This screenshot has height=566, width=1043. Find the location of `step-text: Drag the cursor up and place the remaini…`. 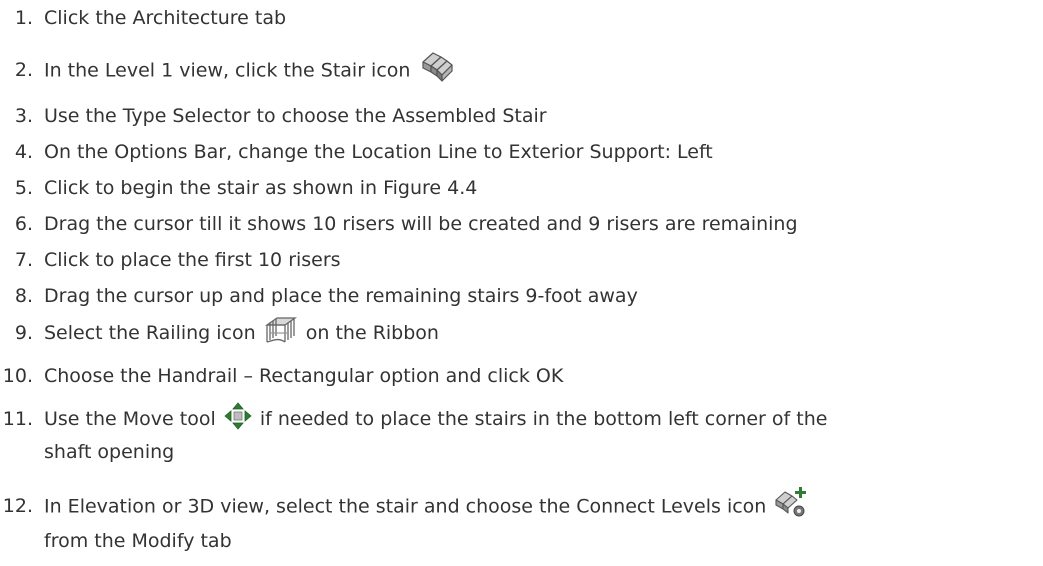

step-text: Drag the cursor up and place the remaini… is located at coordinates (341, 296).